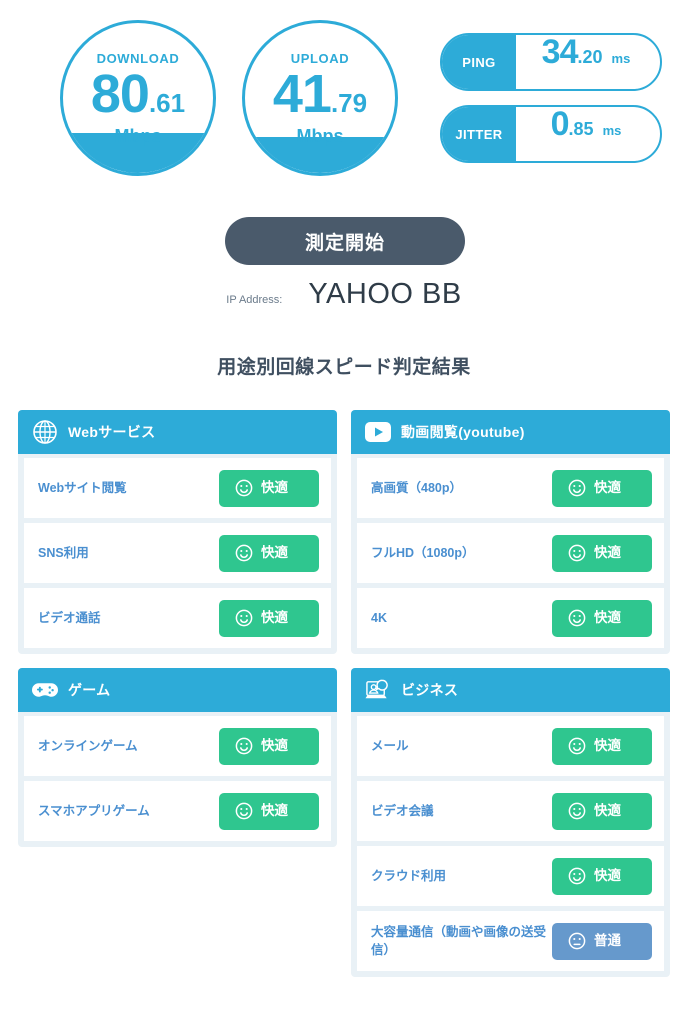  What do you see at coordinates (385, 294) in the screenshot?
I see `ip-address-value: YAHOO BB` at bounding box center [385, 294].